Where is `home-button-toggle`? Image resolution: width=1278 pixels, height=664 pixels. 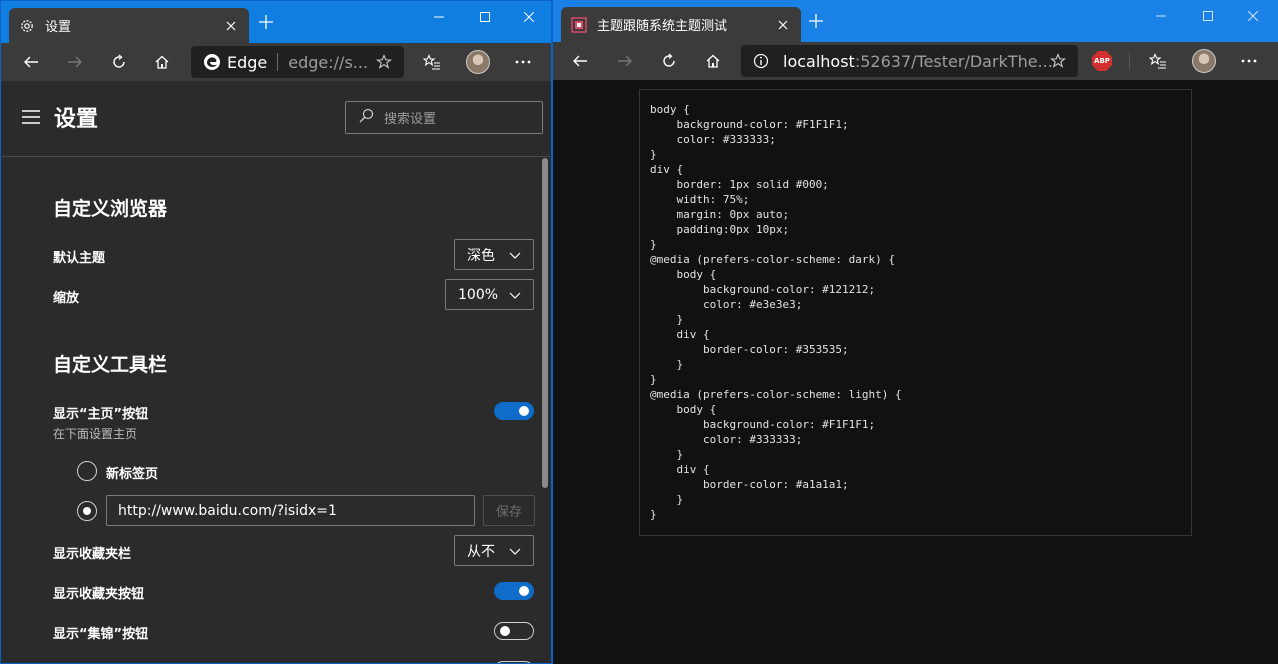 home-button-toggle is located at coordinates (514, 411).